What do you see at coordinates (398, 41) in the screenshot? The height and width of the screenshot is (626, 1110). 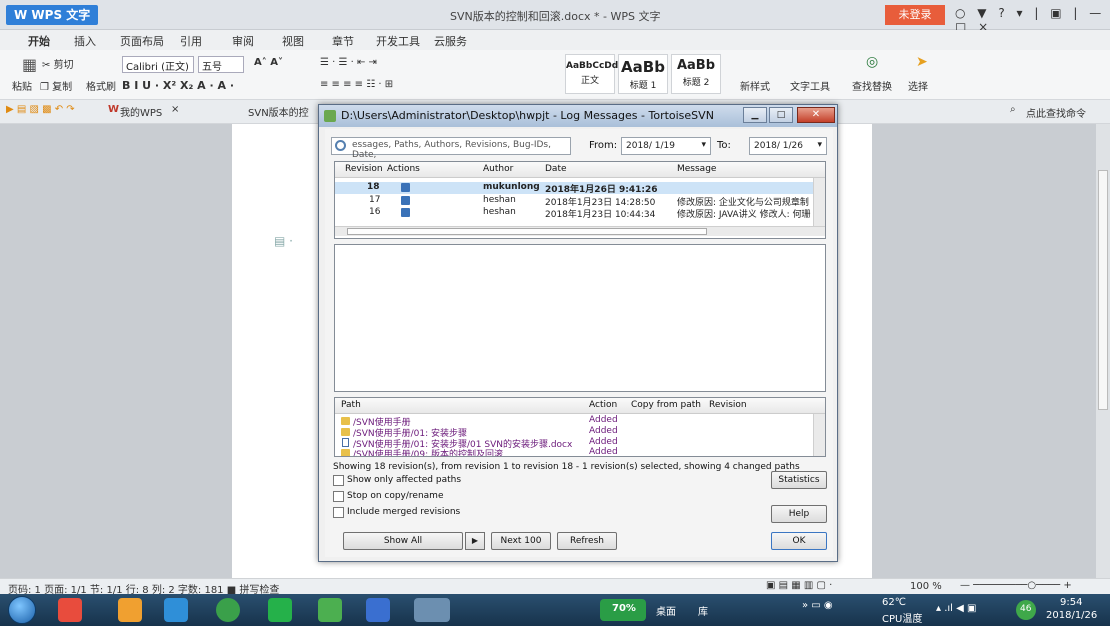 I see `tab-developer: 开发工具` at bounding box center [398, 41].